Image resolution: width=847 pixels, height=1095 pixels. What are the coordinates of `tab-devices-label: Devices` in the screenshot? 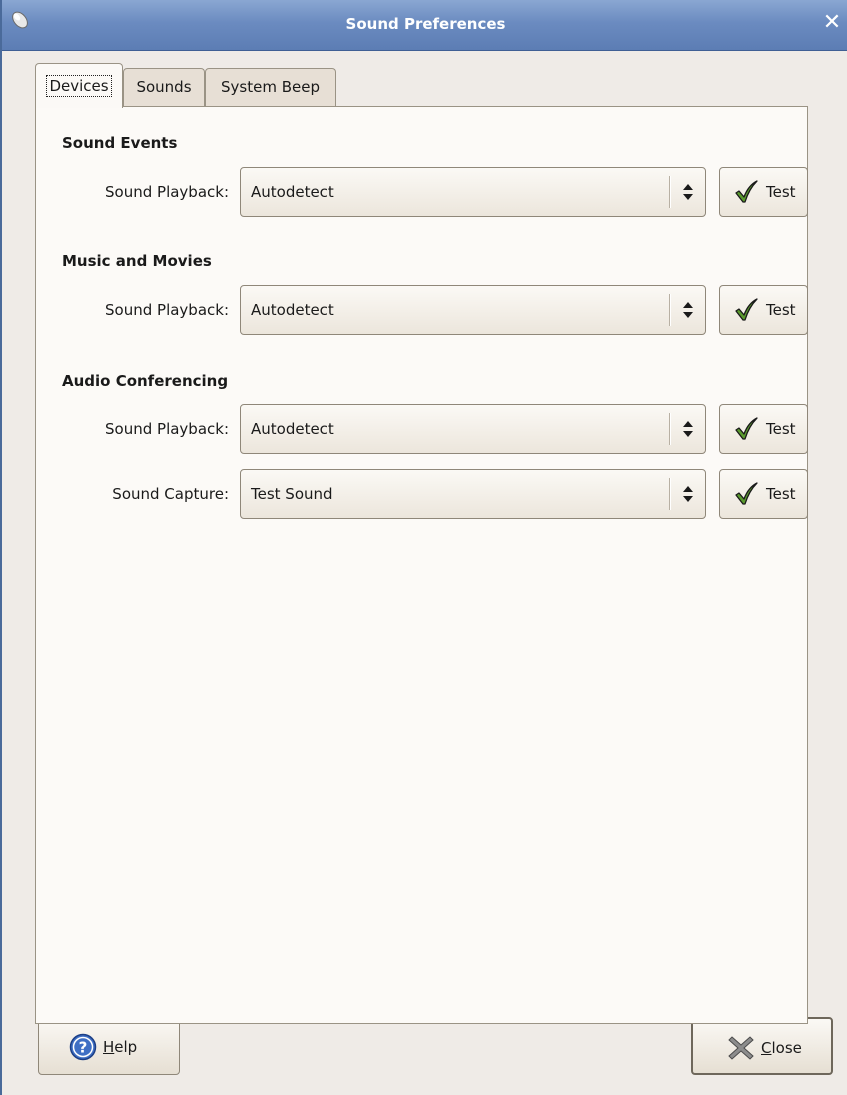 It's located at (79, 86).